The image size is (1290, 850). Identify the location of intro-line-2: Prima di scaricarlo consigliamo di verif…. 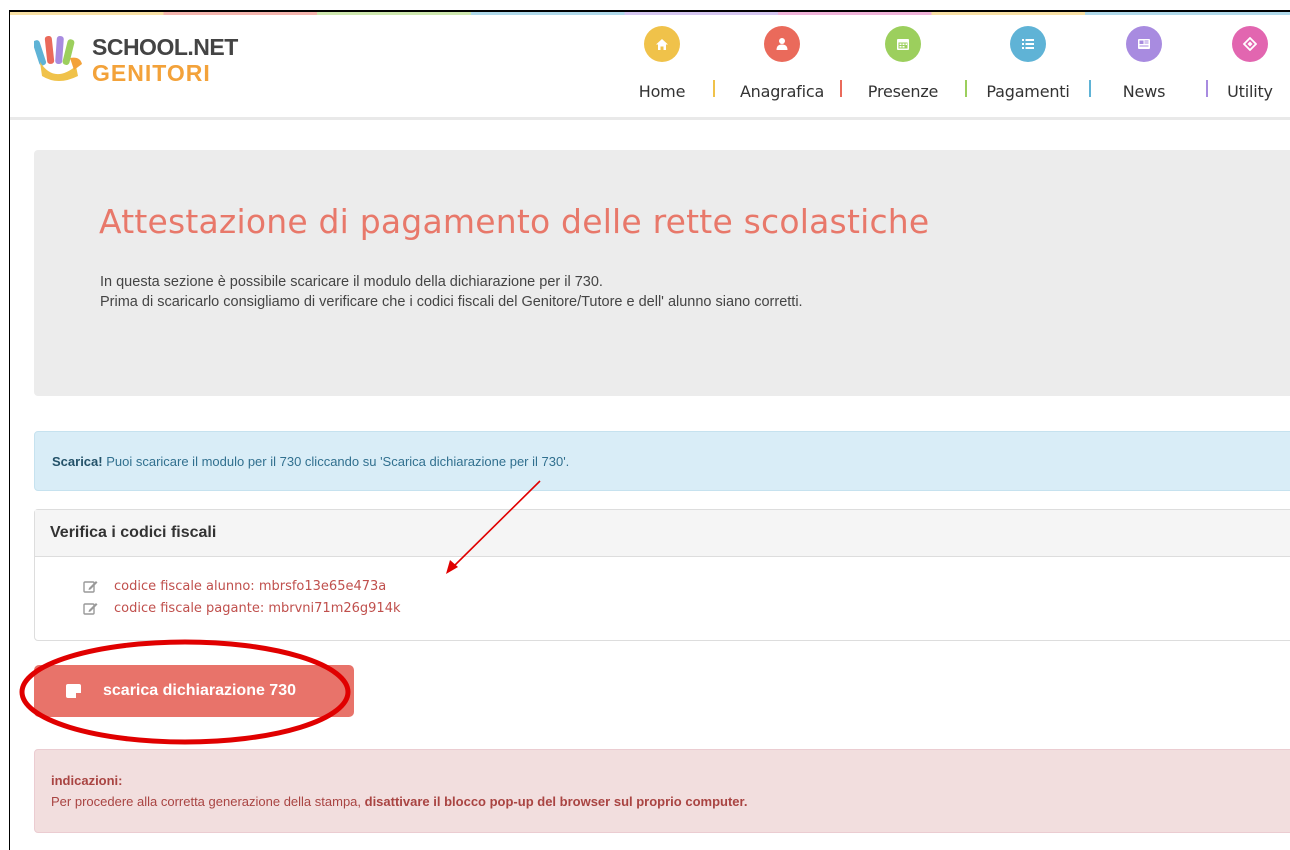
(451, 302).